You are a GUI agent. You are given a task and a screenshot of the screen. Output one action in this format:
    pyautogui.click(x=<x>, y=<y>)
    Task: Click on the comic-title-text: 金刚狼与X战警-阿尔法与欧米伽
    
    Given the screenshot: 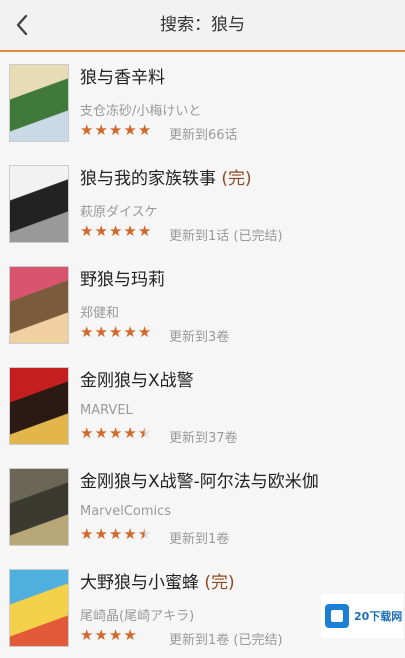 What is the action you would take?
    pyautogui.click(x=199, y=482)
    